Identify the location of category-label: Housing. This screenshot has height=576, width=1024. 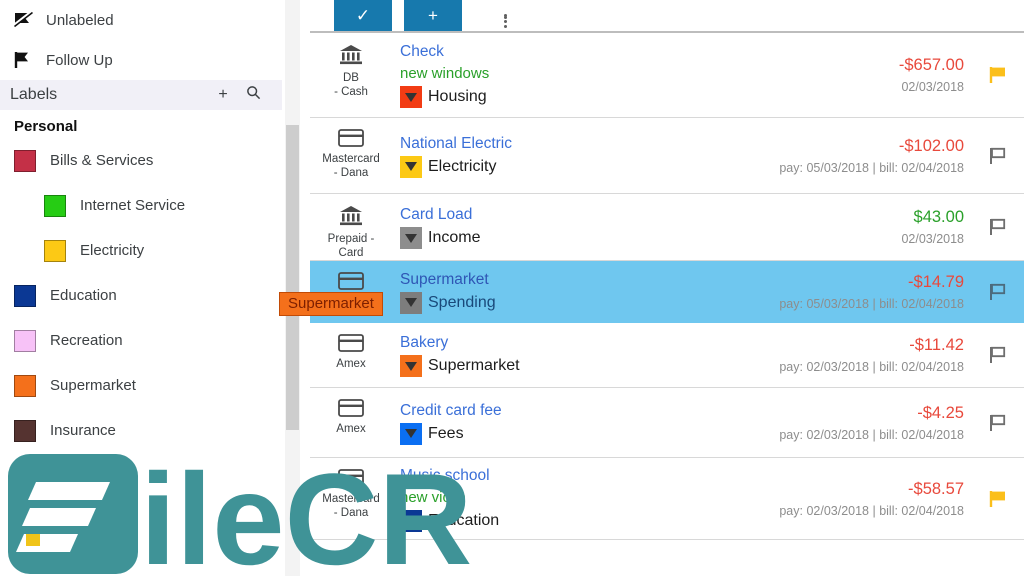
(457, 96).